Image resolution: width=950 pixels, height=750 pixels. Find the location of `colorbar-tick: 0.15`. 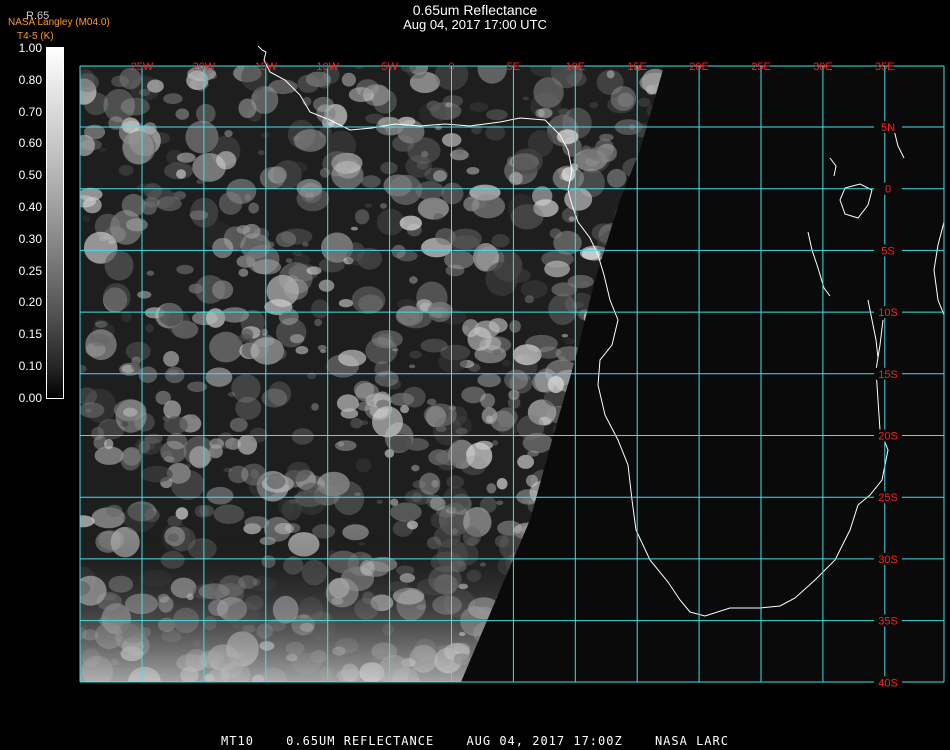

colorbar-tick: 0.15 is located at coordinates (30, 334).